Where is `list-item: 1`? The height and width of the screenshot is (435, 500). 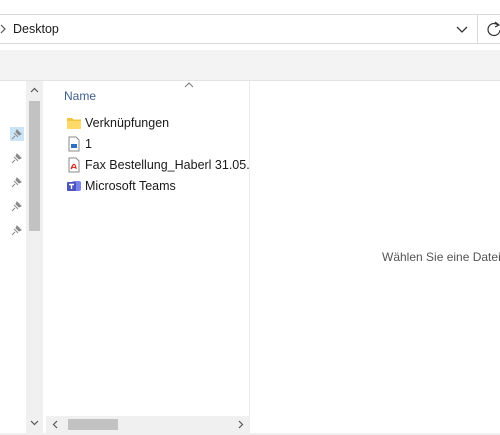 list-item: 1 is located at coordinates (148, 144).